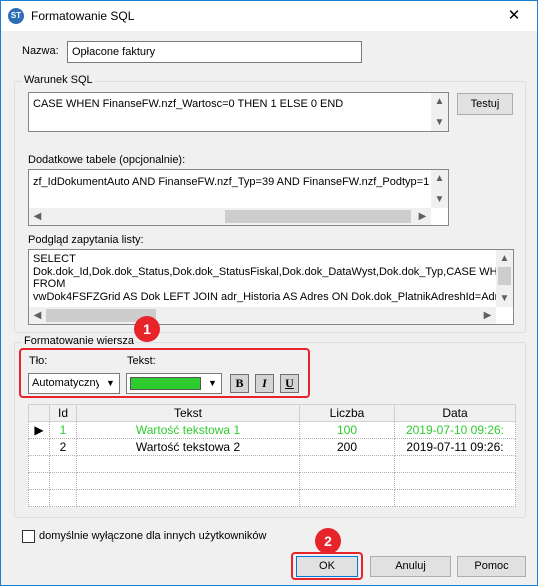 The image size is (538, 586). Describe the element at coordinates (65, 383) in the screenshot. I see `bg-color-value: Automatyczny` at that location.